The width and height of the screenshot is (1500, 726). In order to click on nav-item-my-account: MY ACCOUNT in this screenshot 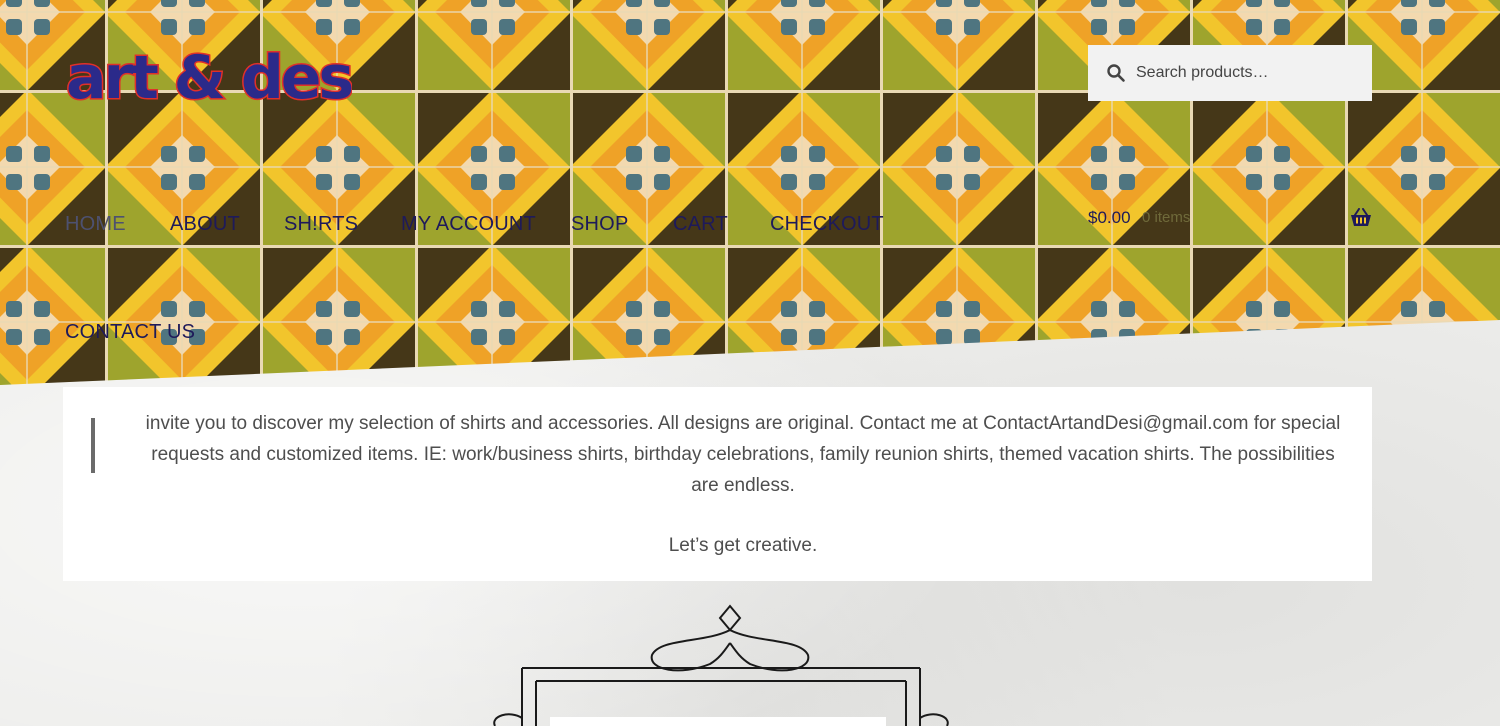, I will do `click(468, 224)`.